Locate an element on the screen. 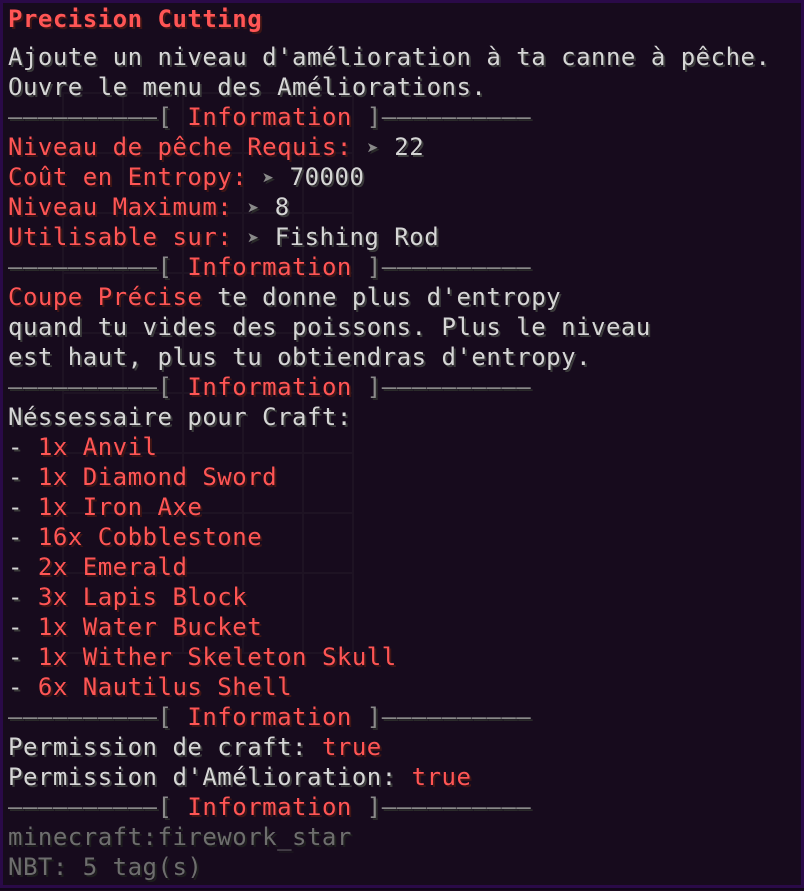  permission-craft: Permission de craft: true is located at coordinates (195, 747).